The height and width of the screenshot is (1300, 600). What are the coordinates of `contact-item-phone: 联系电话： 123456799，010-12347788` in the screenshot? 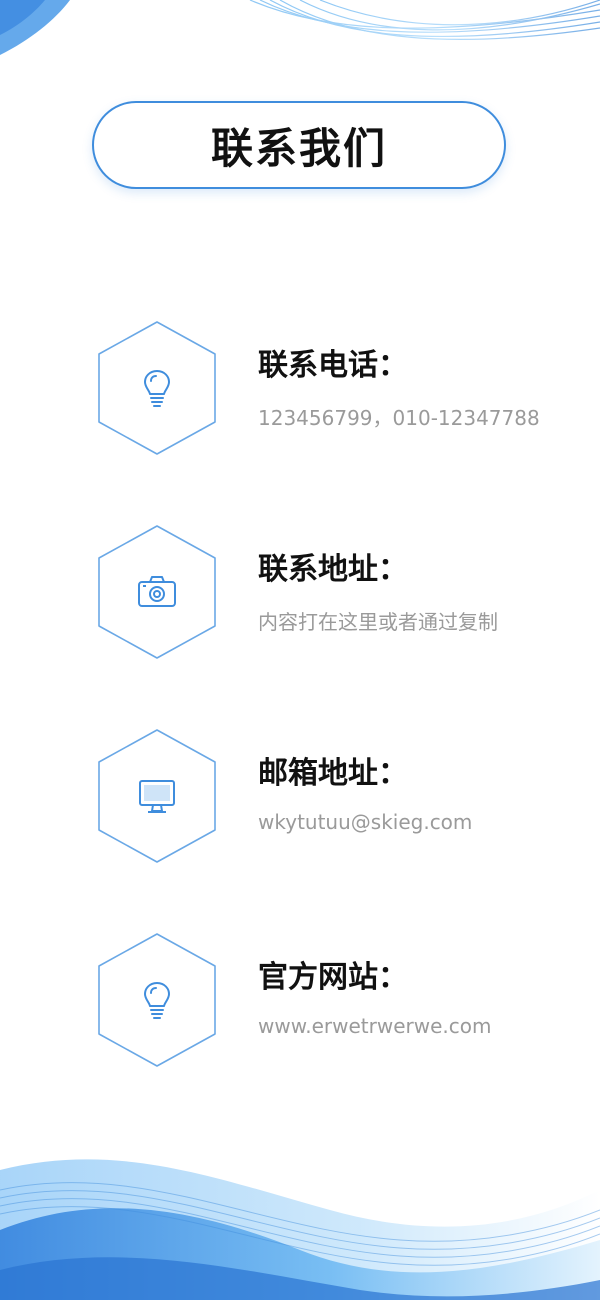 It's located at (331, 388).